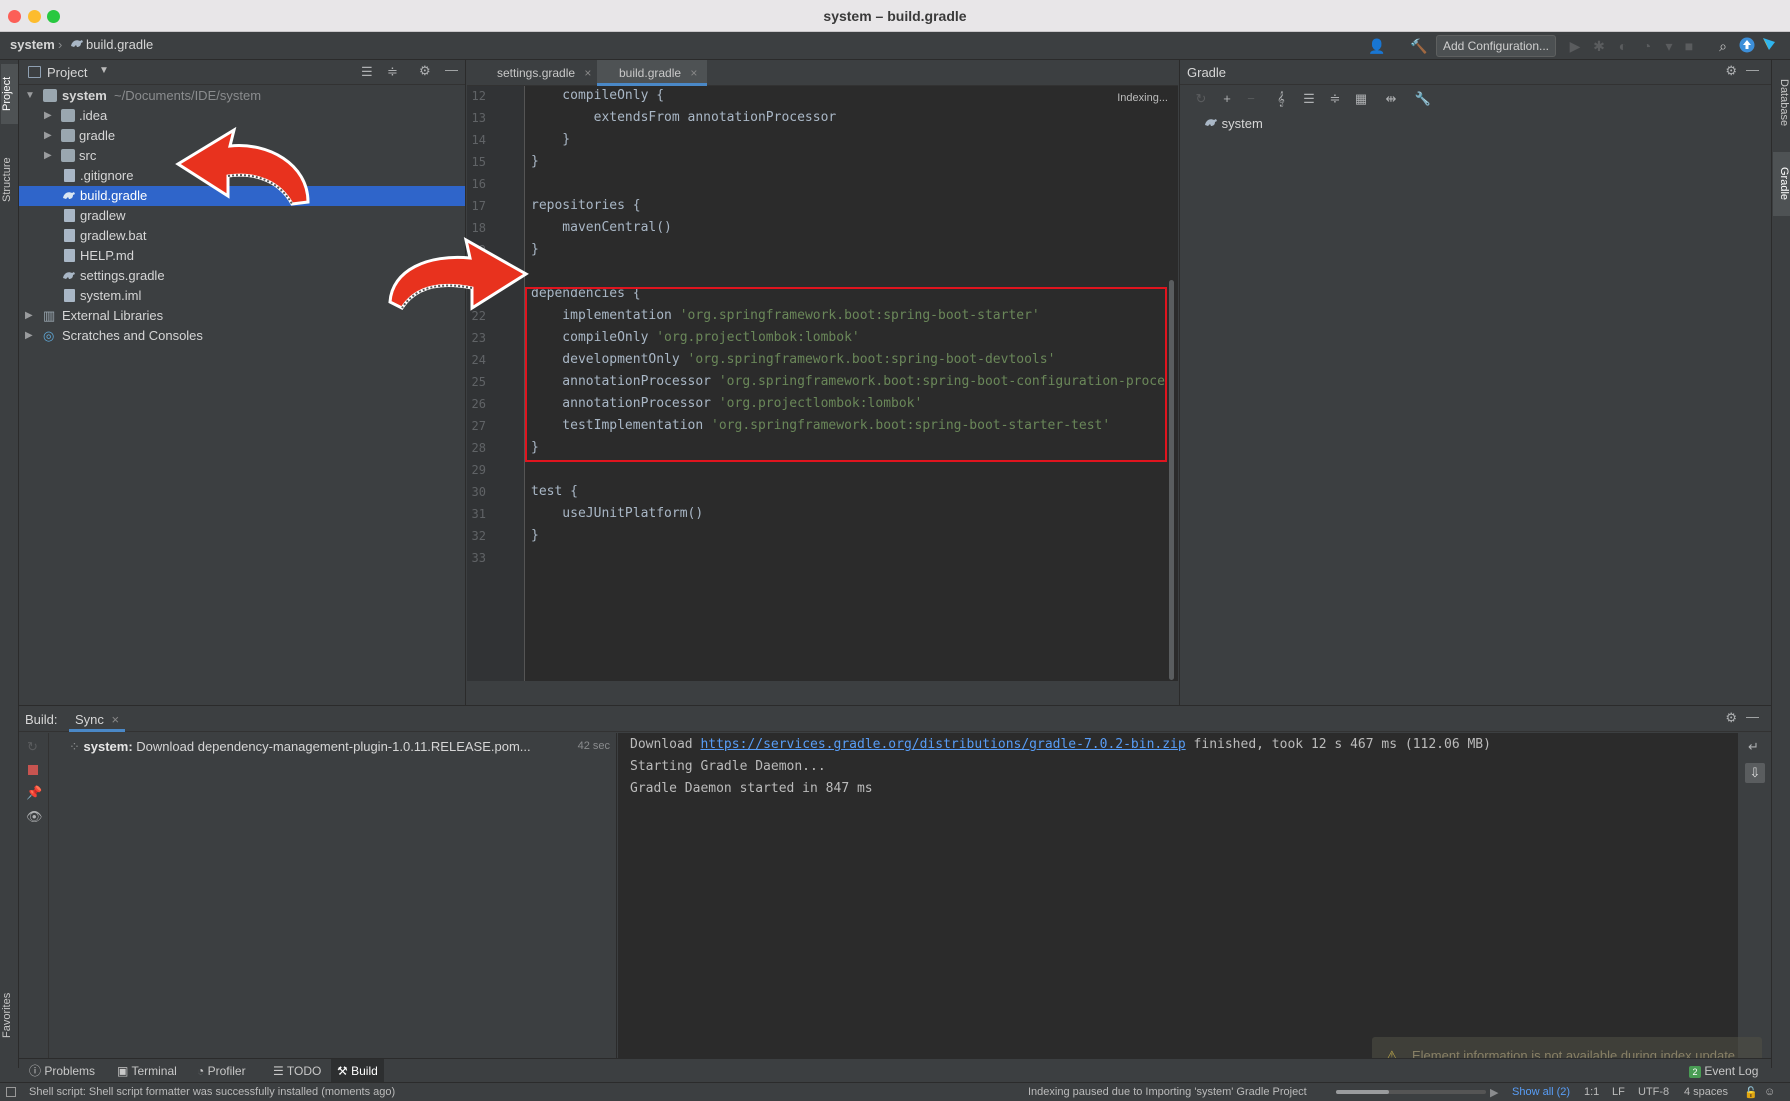 The height and width of the screenshot is (1101, 1790). Describe the element at coordinates (33, 770) in the screenshot. I see `stop-icon` at that location.